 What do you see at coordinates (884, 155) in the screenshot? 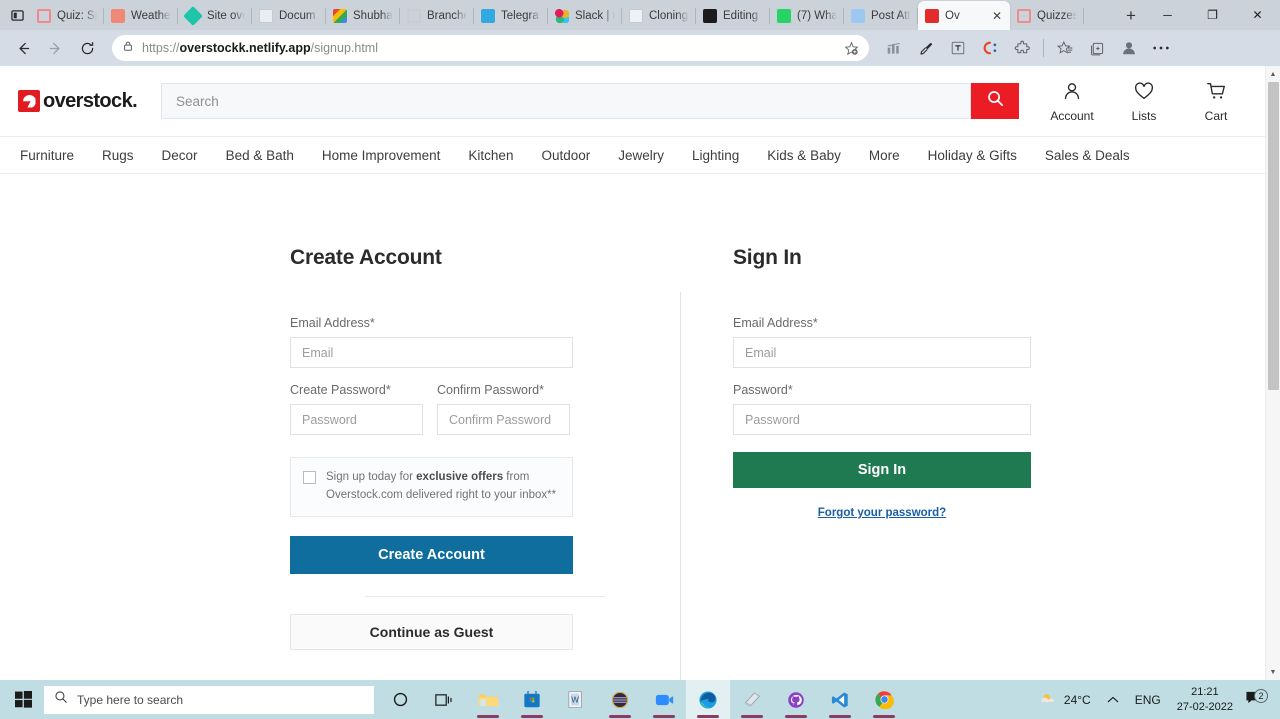
I see `nav-item-more: More` at bounding box center [884, 155].